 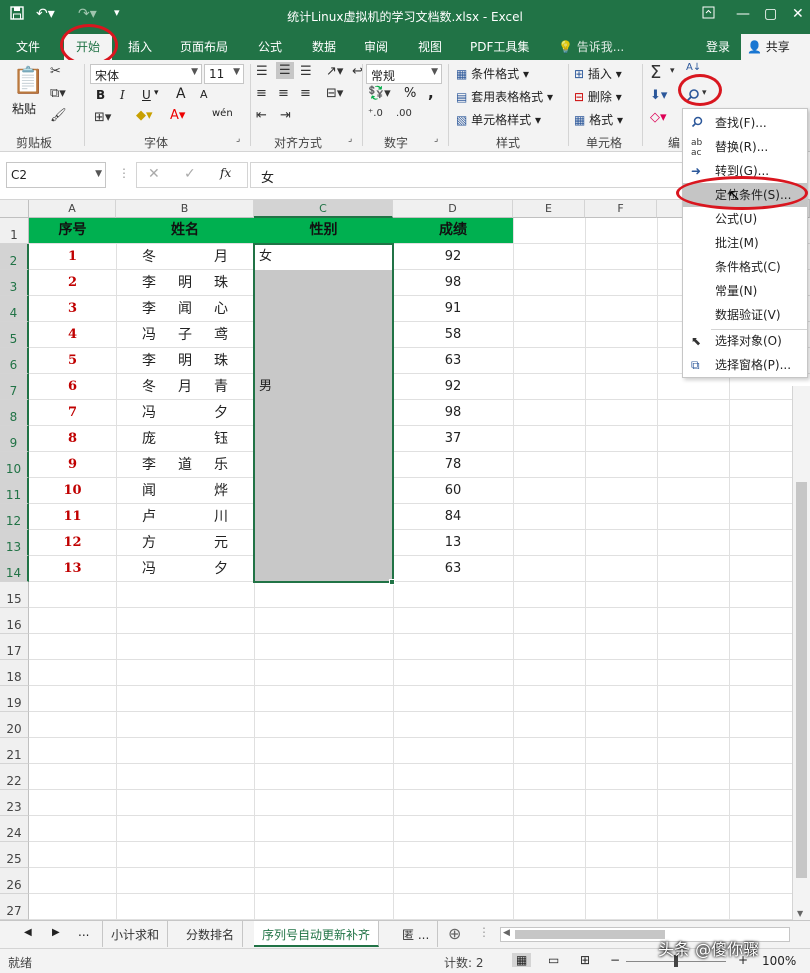 I want to click on paste-button: 粘贴, so click(x=24, y=108).